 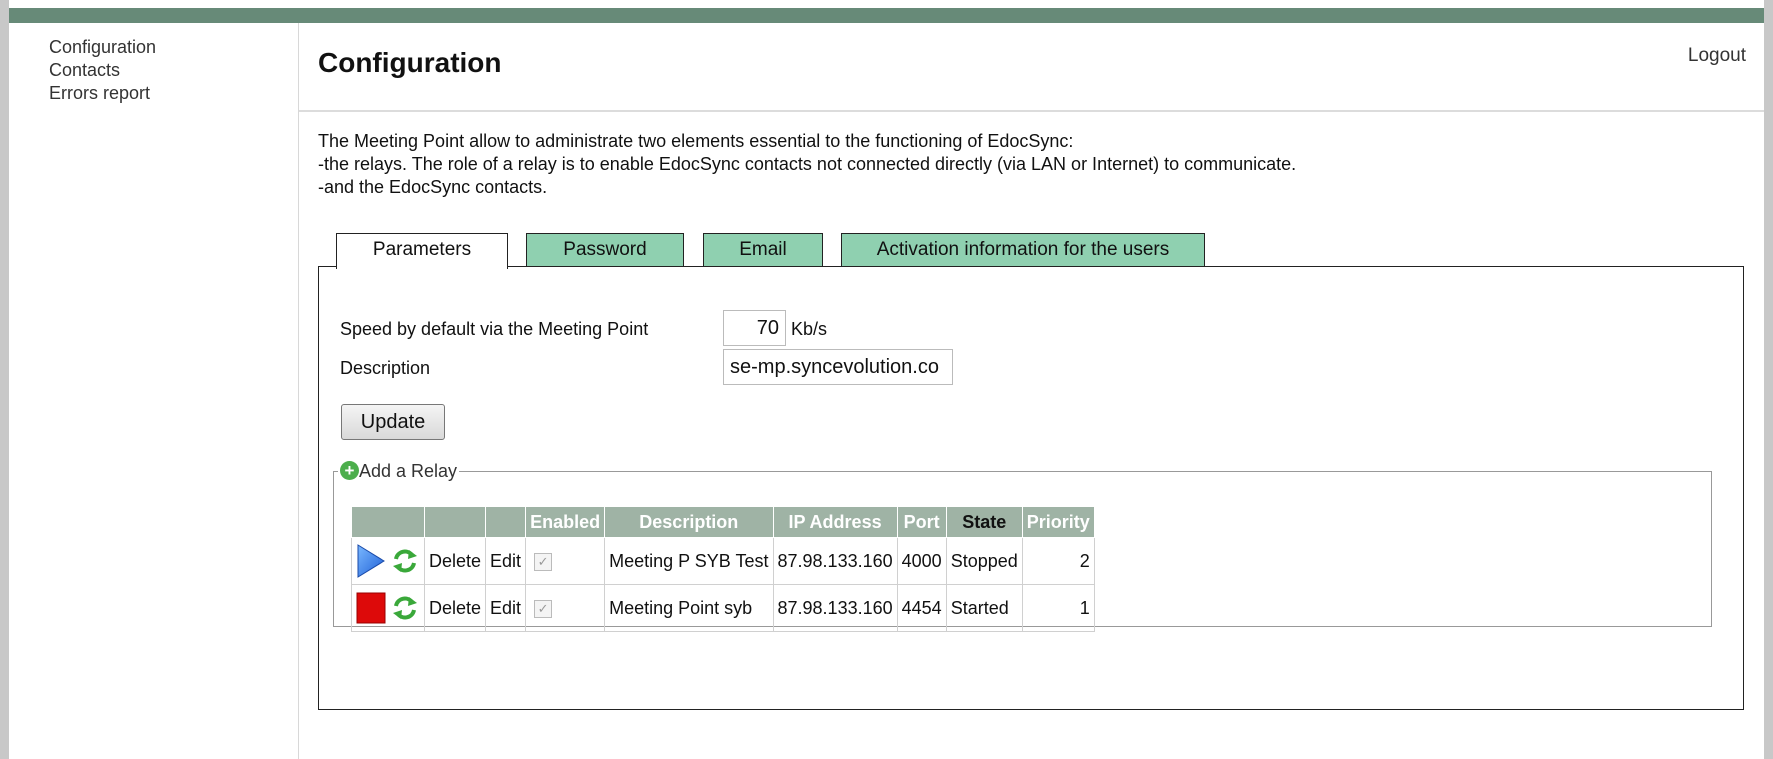 What do you see at coordinates (506, 522) in the screenshot?
I see `header-edit` at bounding box center [506, 522].